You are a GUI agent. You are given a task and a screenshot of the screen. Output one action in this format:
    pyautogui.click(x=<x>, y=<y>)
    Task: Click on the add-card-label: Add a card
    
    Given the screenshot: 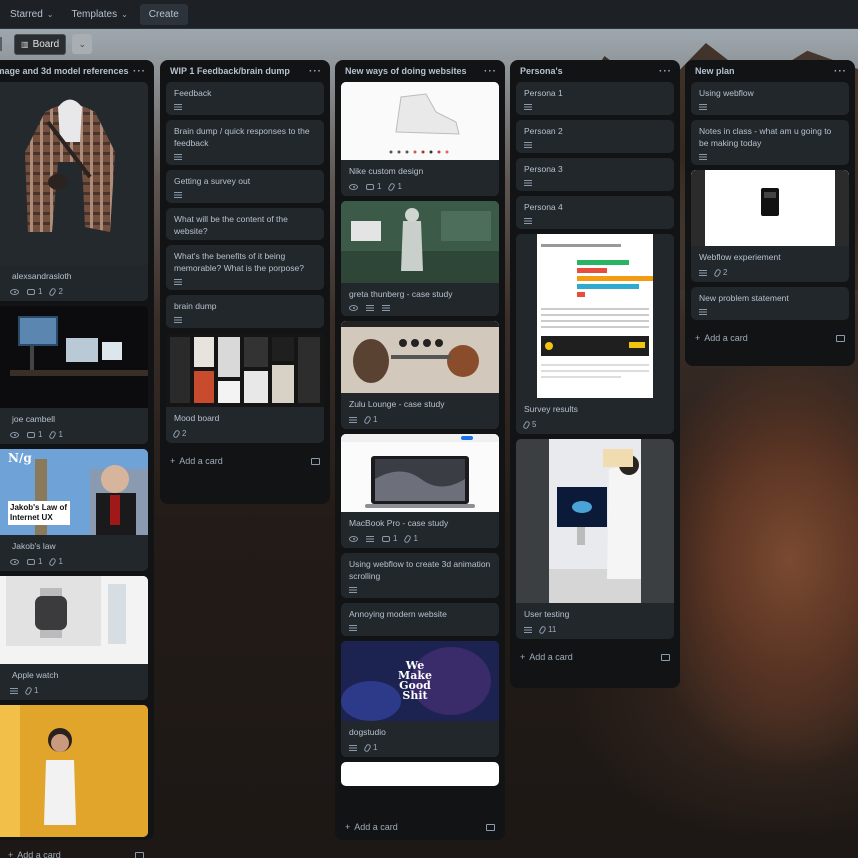 What is the action you would take?
    pyautogui.click(x=551, y=657)
    